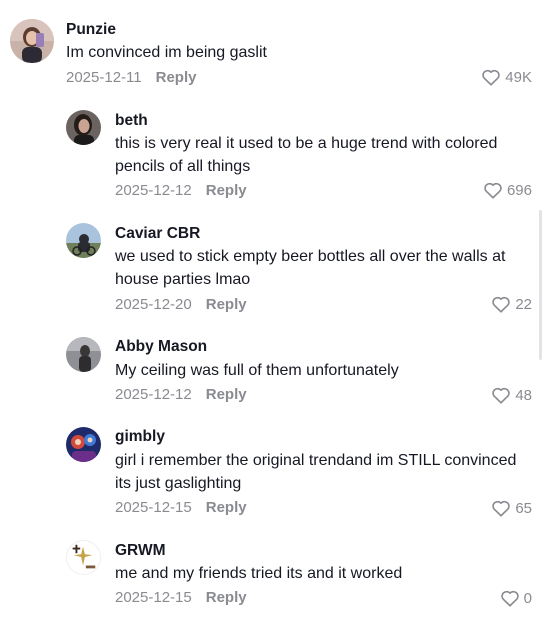  What do you see at coordinates (91, 30) in the screenshot?
I see `comment-username: Punzie` at bounding box center [91, 30].